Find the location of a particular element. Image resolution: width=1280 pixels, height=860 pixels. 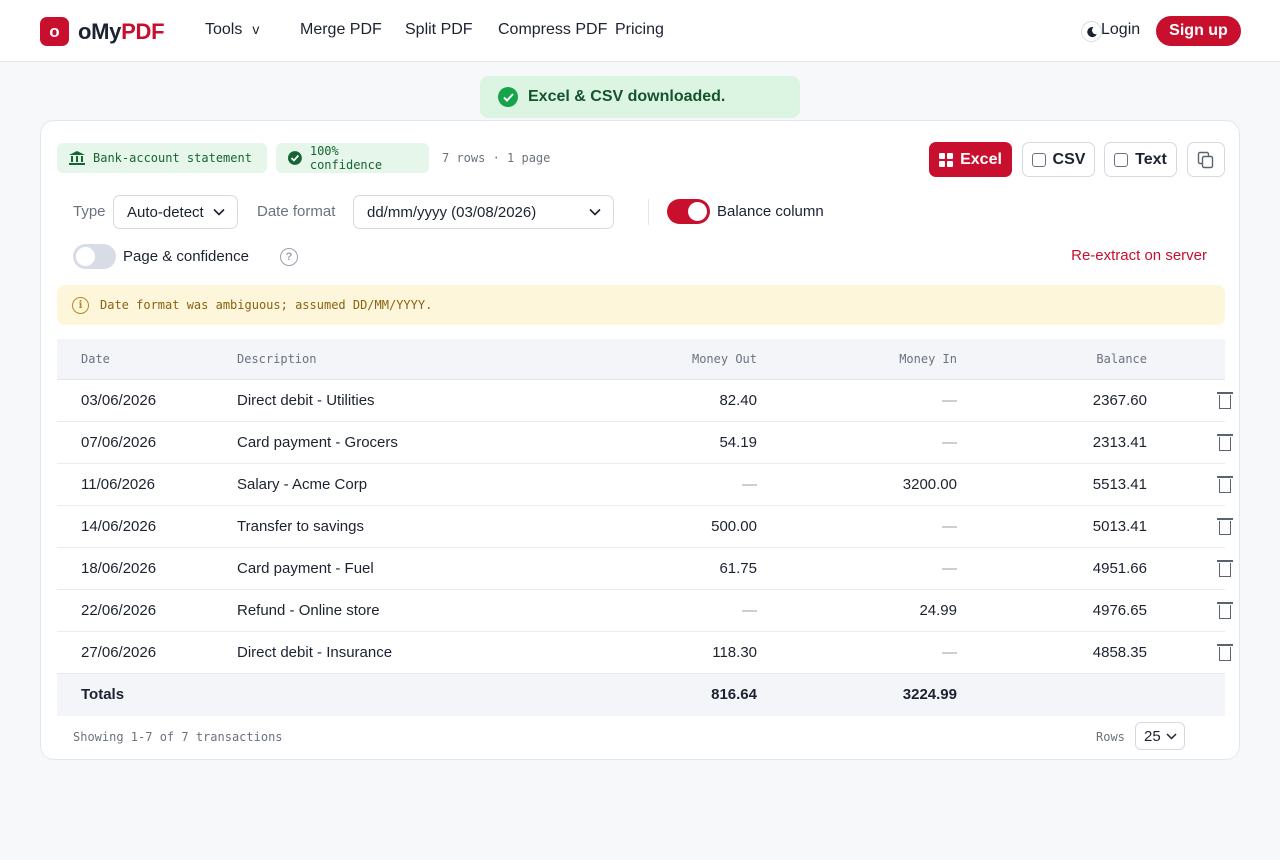

cell-date: 07/06/2026 is located at coordinates (118, 442).